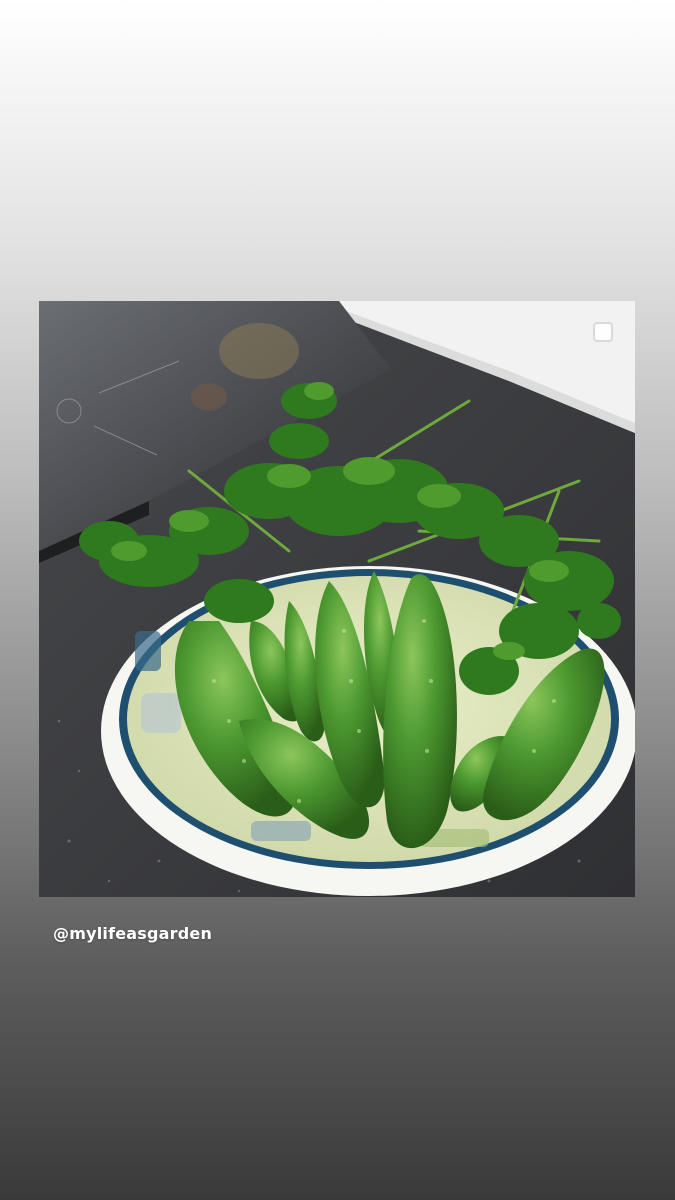 The image size is (675, 1200). I want to click on mention-sticker: @mylifeasgarden, so click(132, 933).